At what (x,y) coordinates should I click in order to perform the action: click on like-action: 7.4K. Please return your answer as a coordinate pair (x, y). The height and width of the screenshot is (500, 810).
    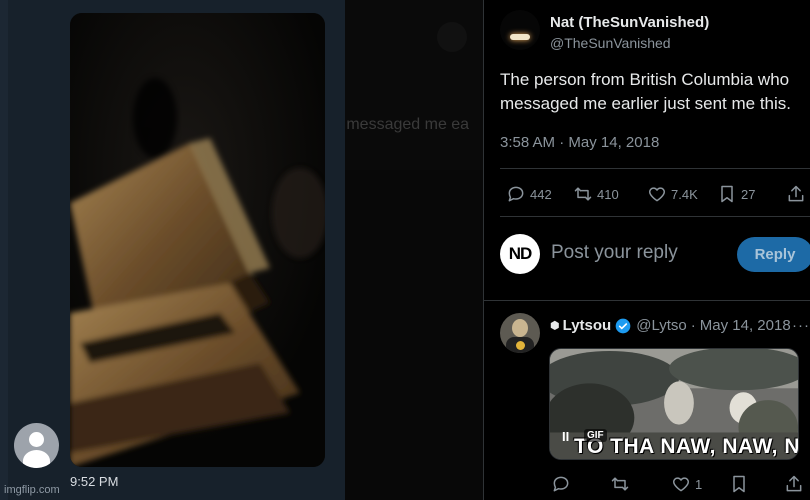
    Looking at the image, I should click on (672, 194).